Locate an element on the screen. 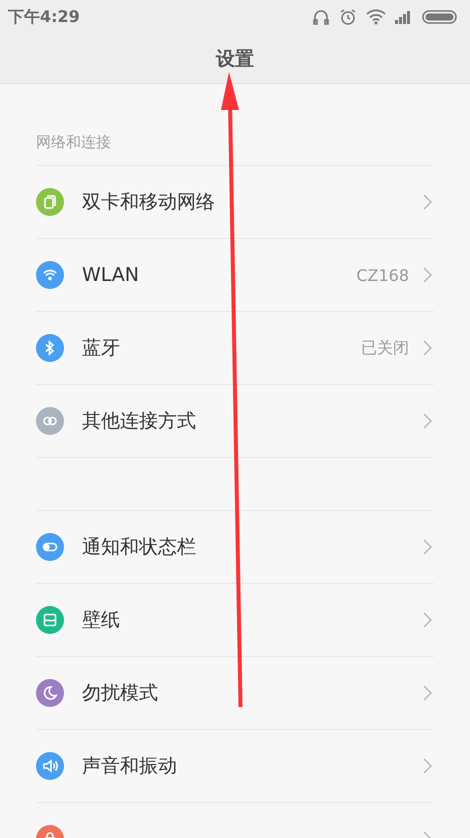  settings-item: 勿扰模式 is located at coordinates (235, 692).